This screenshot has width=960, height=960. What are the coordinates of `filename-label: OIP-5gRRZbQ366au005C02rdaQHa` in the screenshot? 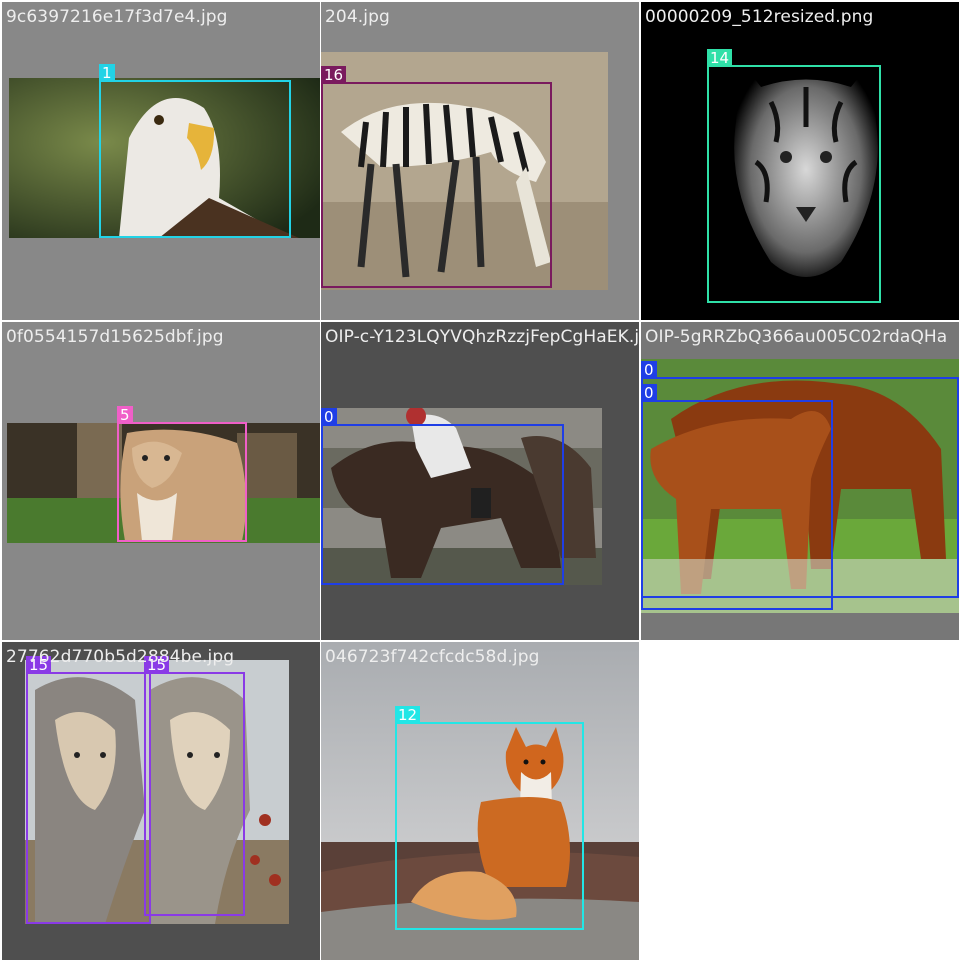 It's located at (796, 337).